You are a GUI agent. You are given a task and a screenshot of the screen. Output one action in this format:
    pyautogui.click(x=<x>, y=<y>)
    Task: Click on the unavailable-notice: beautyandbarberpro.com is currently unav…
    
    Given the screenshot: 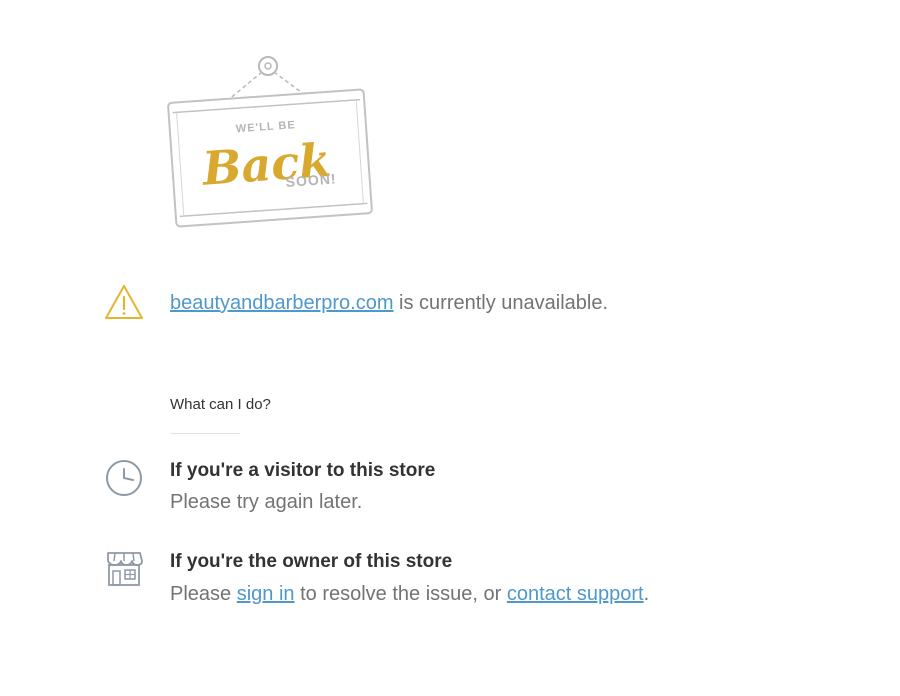 What is the action you would take?
    pyautogui.click(x=389, y=303)
    